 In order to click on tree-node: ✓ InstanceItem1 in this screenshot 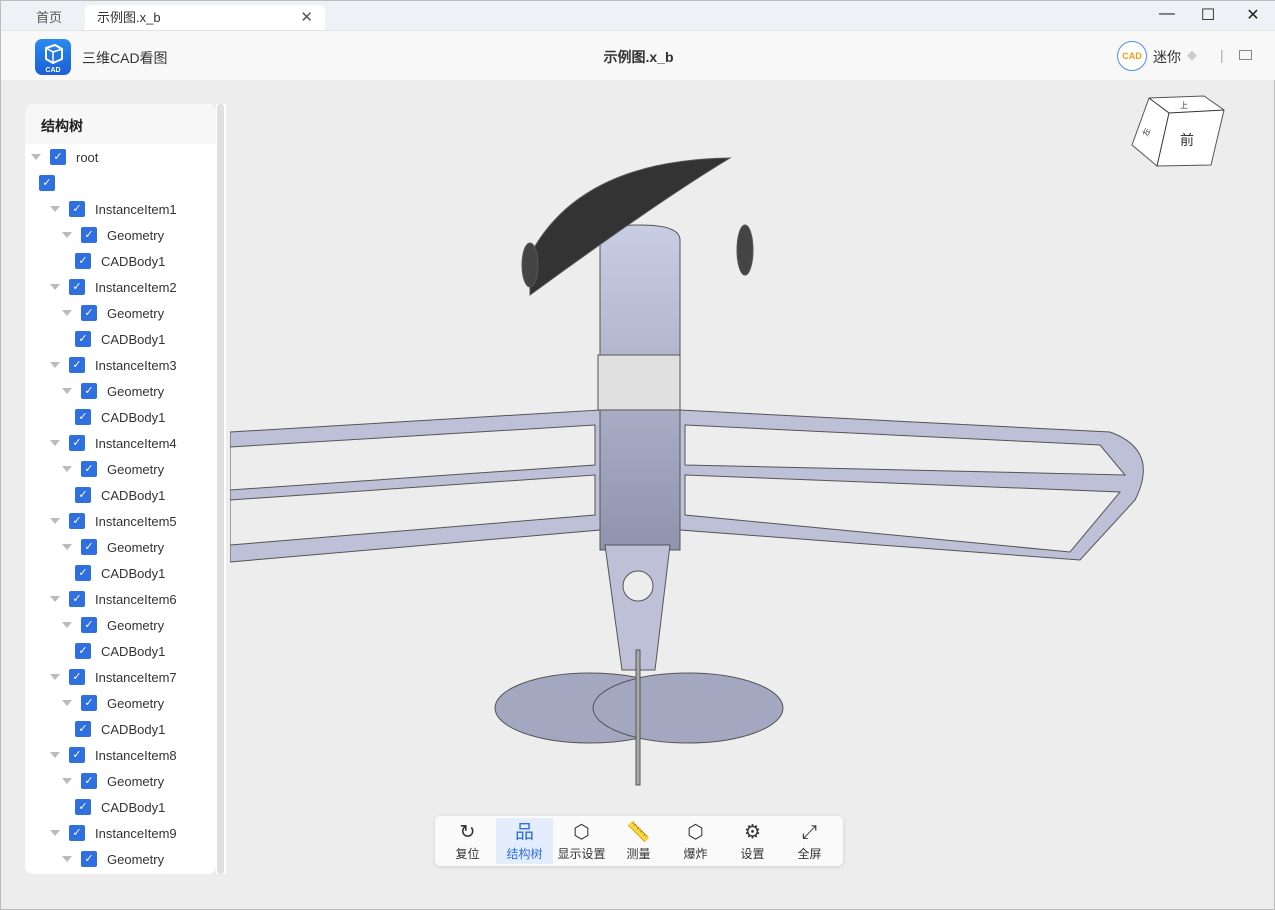, I will do `click(113, 209)`.